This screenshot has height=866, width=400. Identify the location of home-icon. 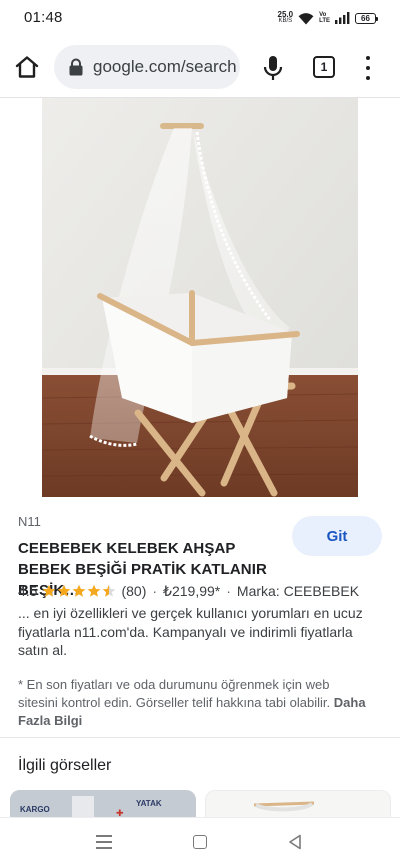
(27, 67).